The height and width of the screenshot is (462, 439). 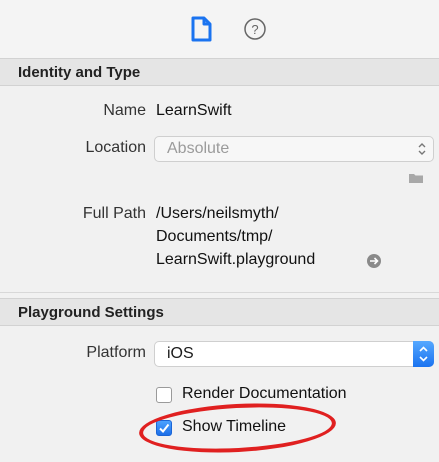 I want to click on folder-icon, so click(x=416, y=178).